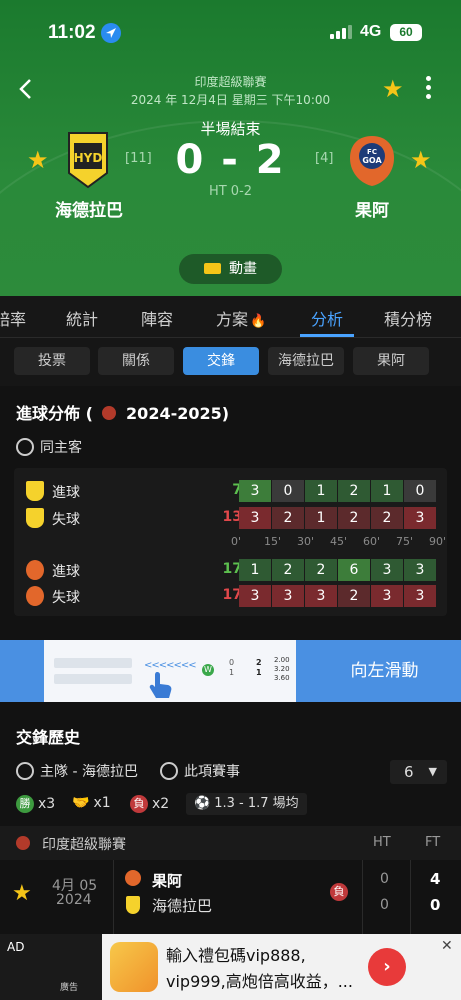  What do you see at coordinates (77, 771) in the screenshot?
I see `filter-home-team: 主隊 - 海德拉巴` at bounding box center [77, 771].